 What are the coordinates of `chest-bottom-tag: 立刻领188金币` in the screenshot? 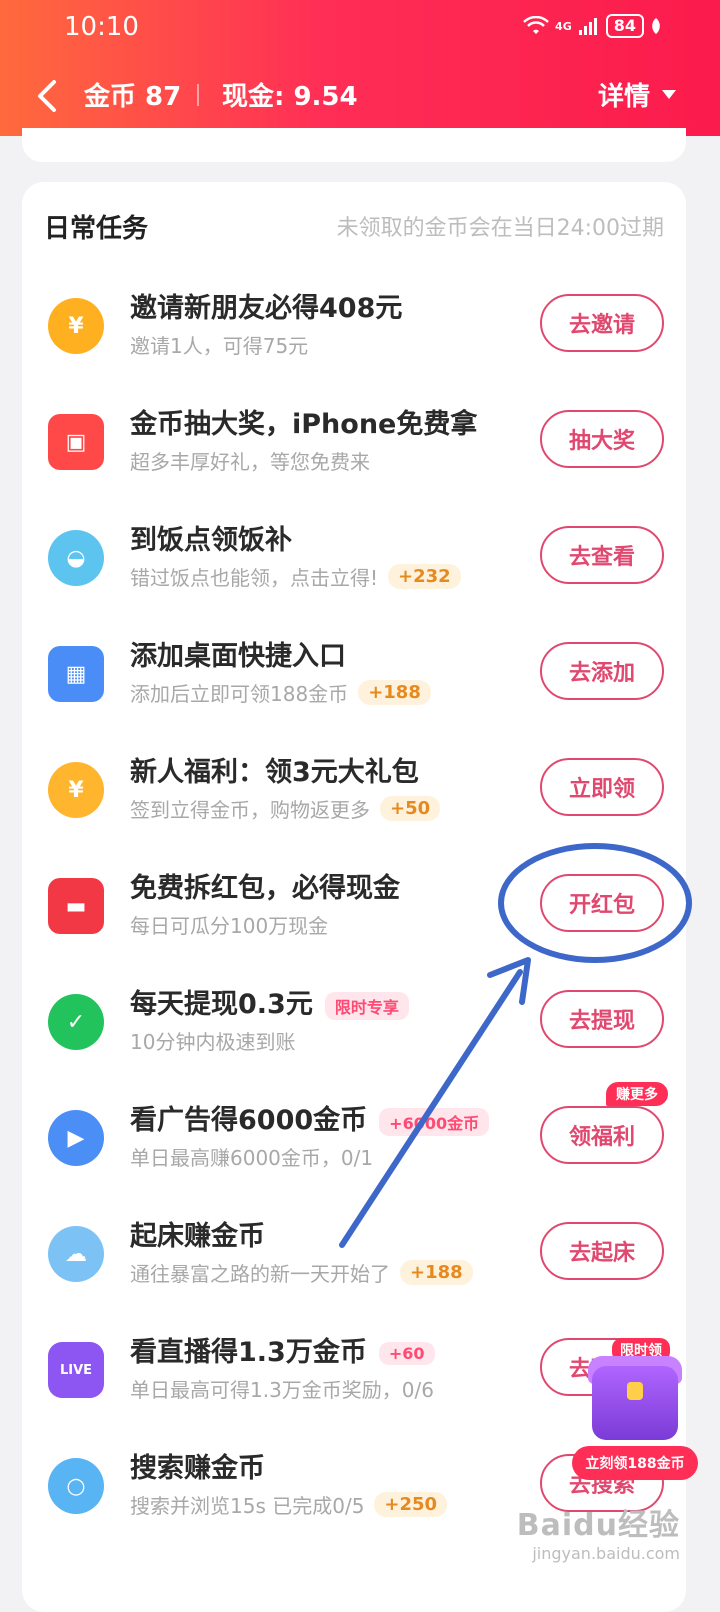 It's located at (635, 1463).